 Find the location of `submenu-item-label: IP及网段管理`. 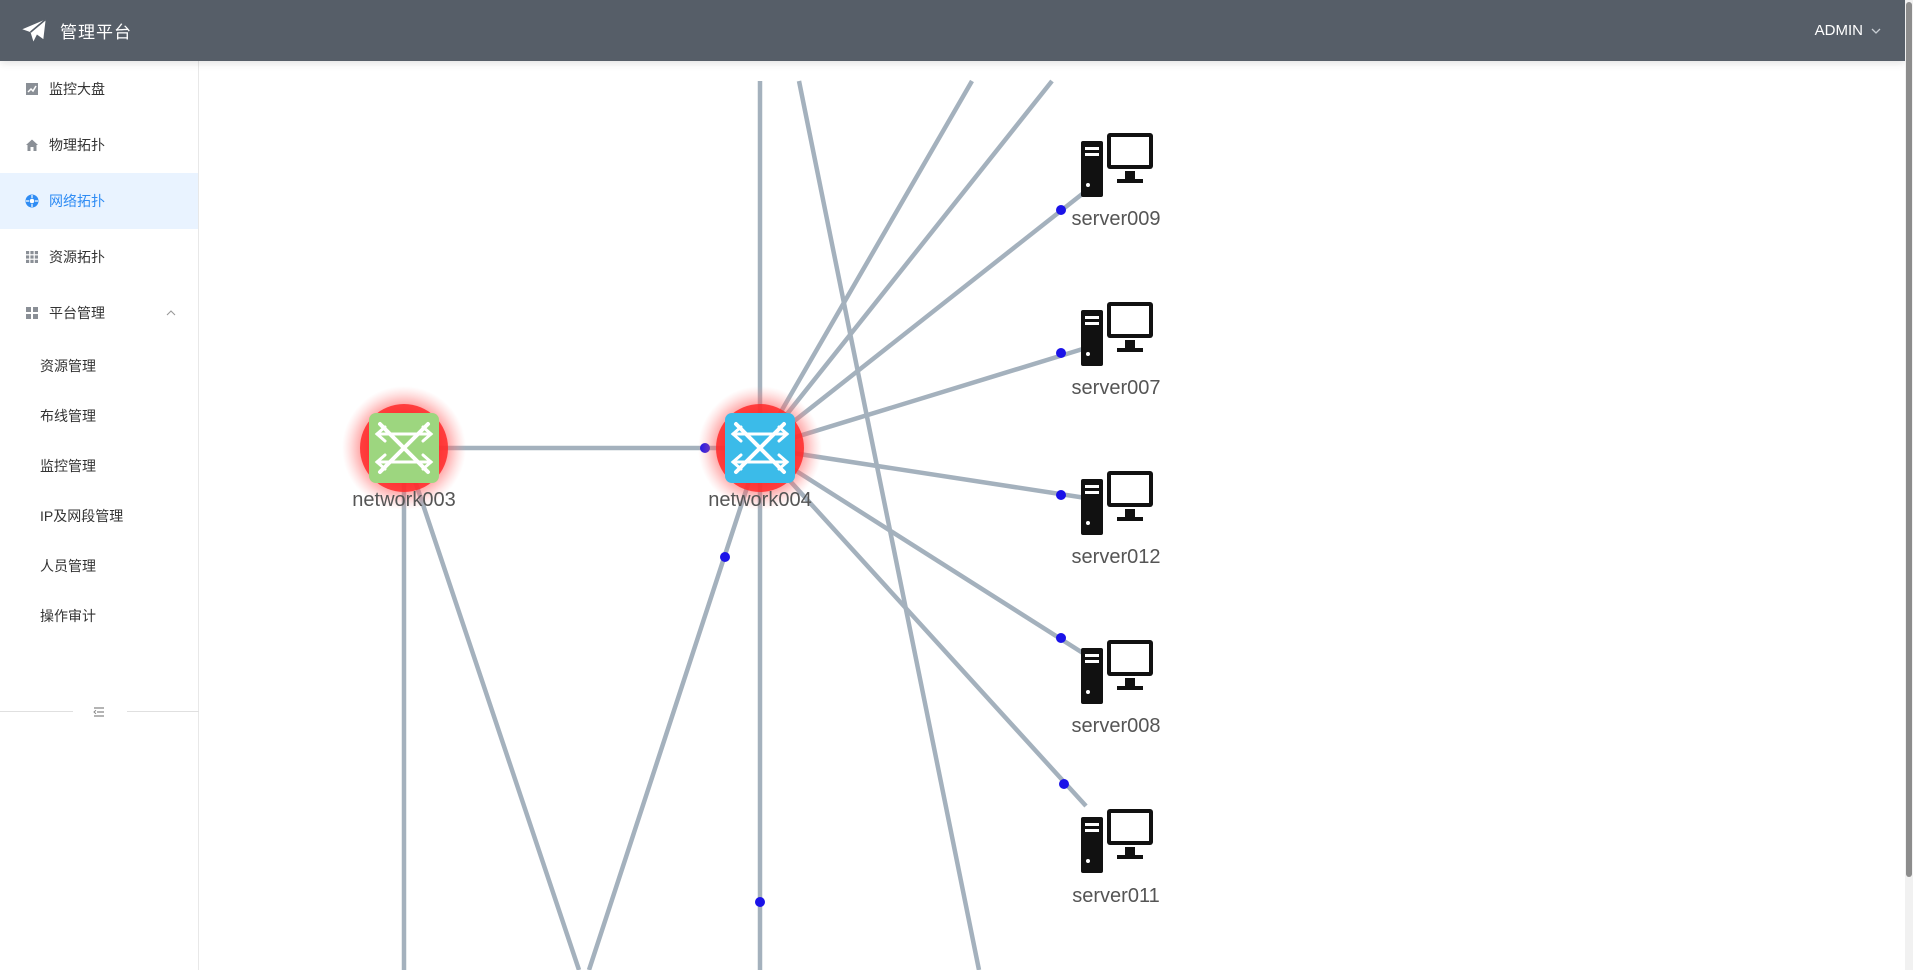

submenu-item-label: IP及网段管理 is located at coordinates (82, 516).